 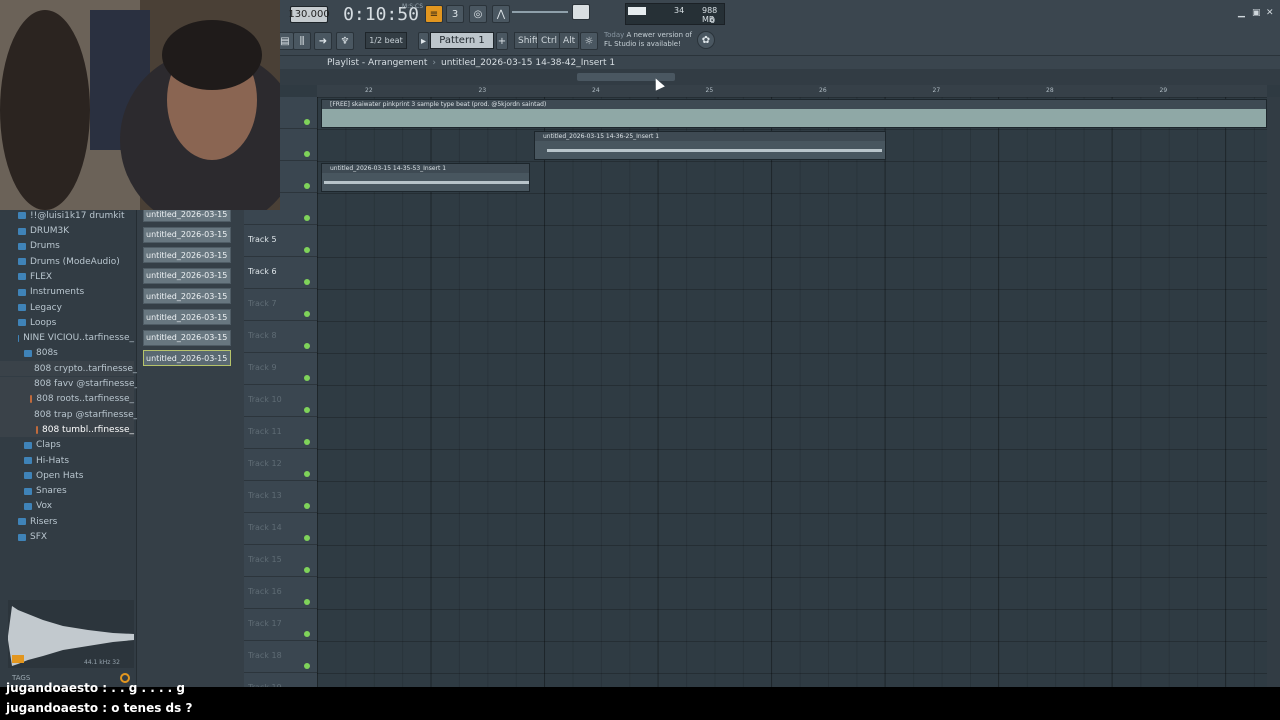 What do you see at coordinates (423, 41) in the screenshot?
I see `pattern-prev-icon: ▸` at bounding box center [423, 41].